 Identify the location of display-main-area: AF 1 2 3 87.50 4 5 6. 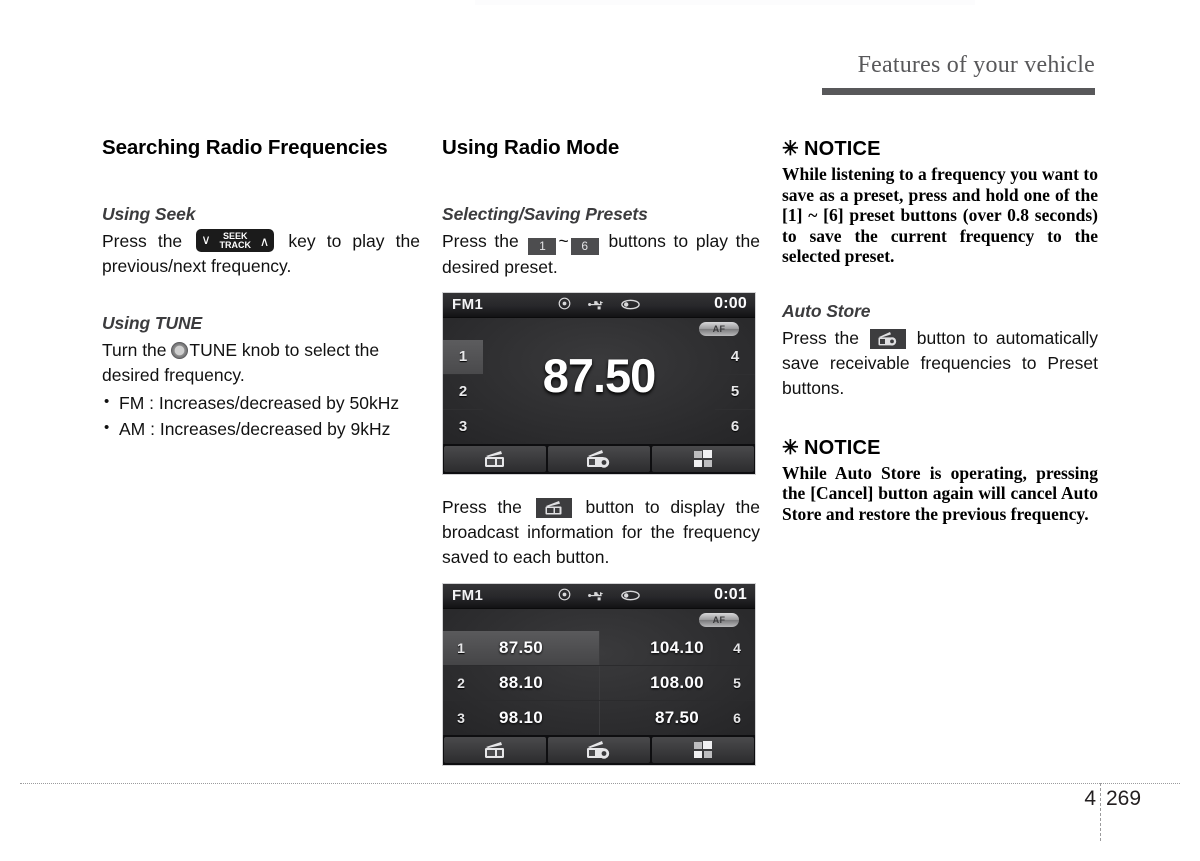
(599, 381).